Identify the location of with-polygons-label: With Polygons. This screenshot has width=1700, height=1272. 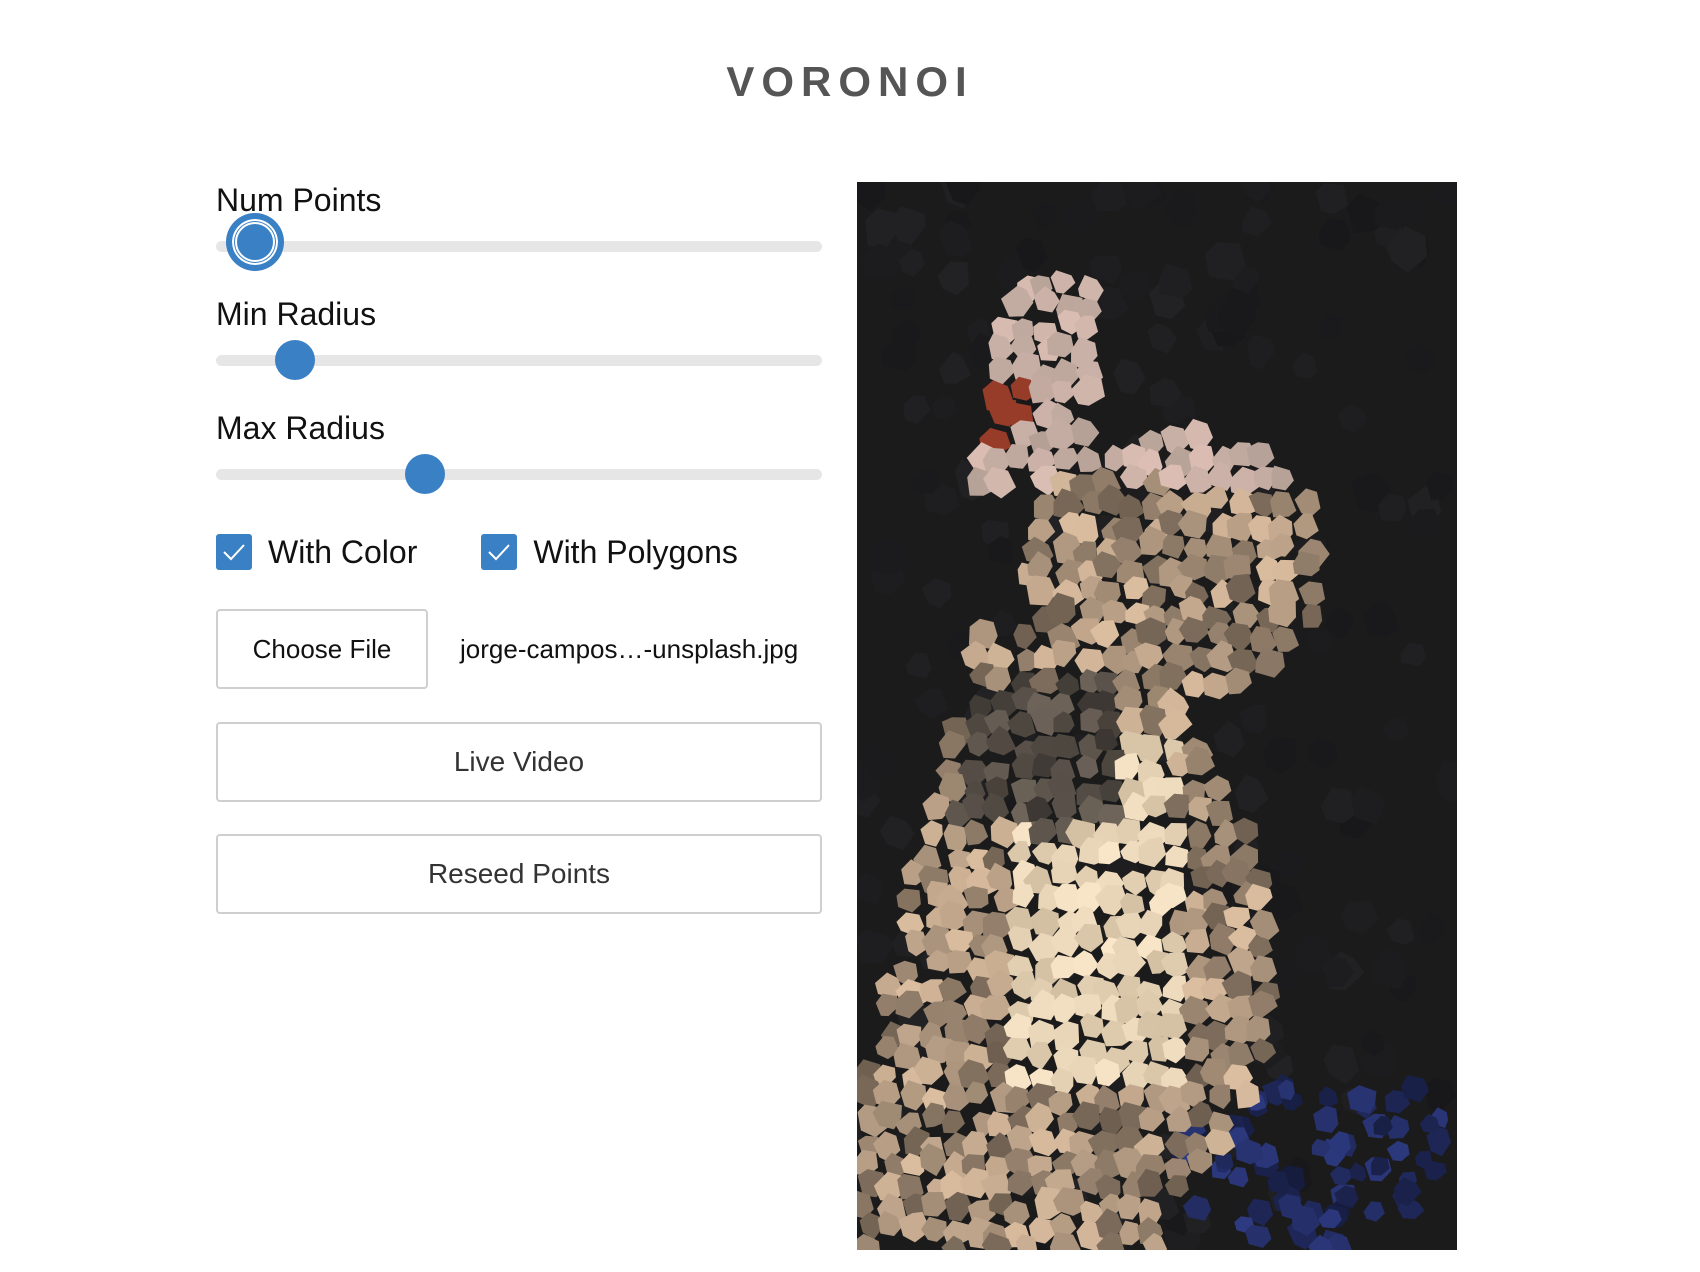
(635, 551).